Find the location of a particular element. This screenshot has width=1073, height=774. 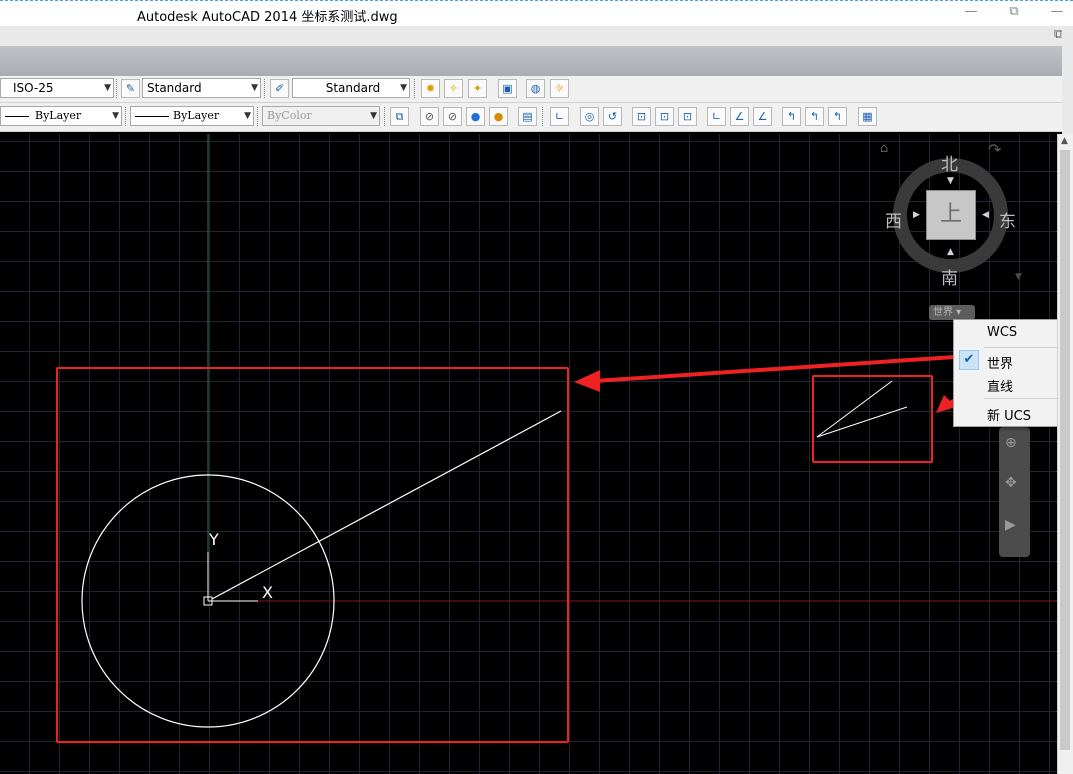

compass-north: 北 is located at coordinates (949, 162).